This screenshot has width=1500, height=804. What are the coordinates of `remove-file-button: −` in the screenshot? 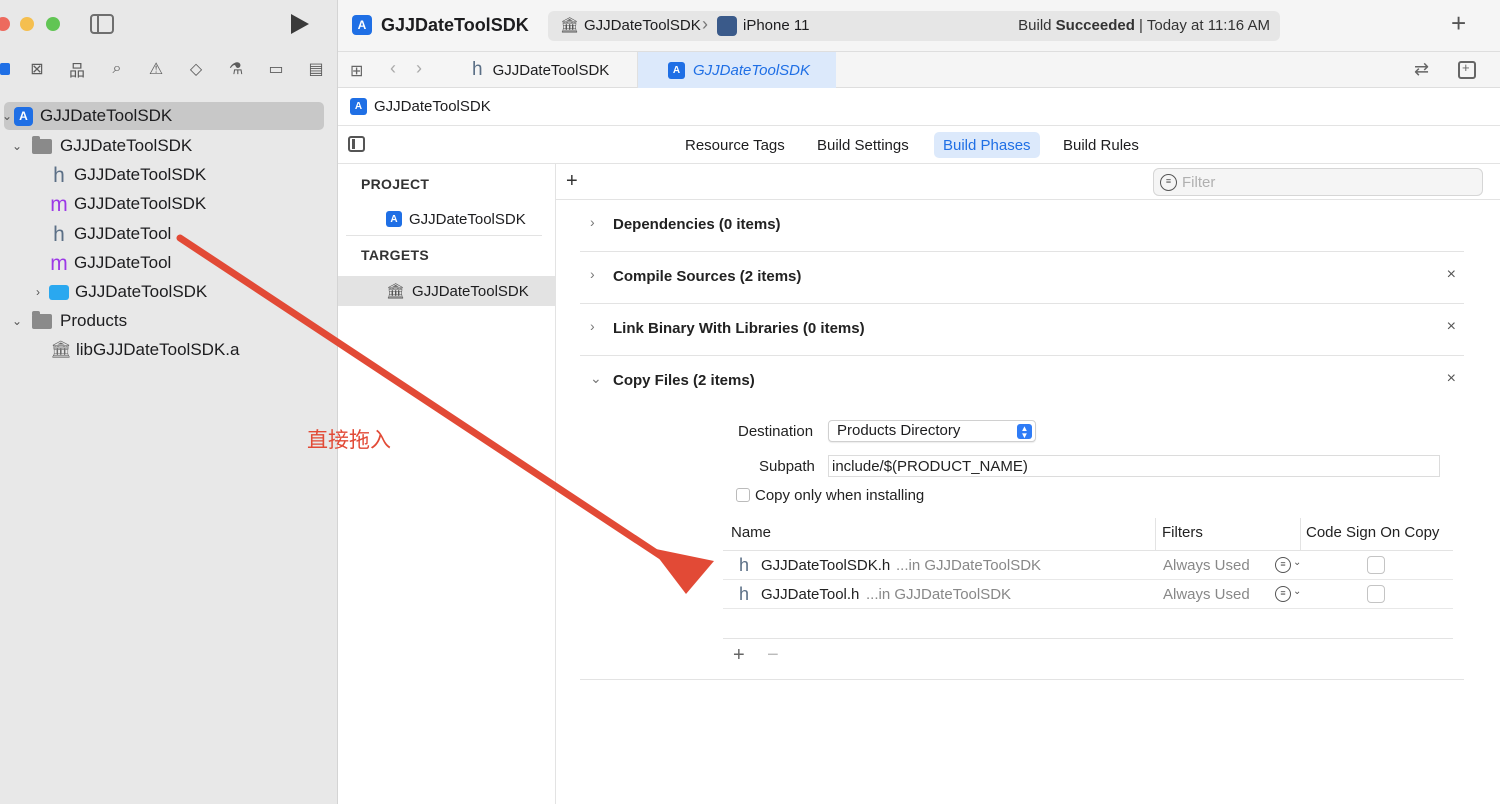 It's located at (773, 655).